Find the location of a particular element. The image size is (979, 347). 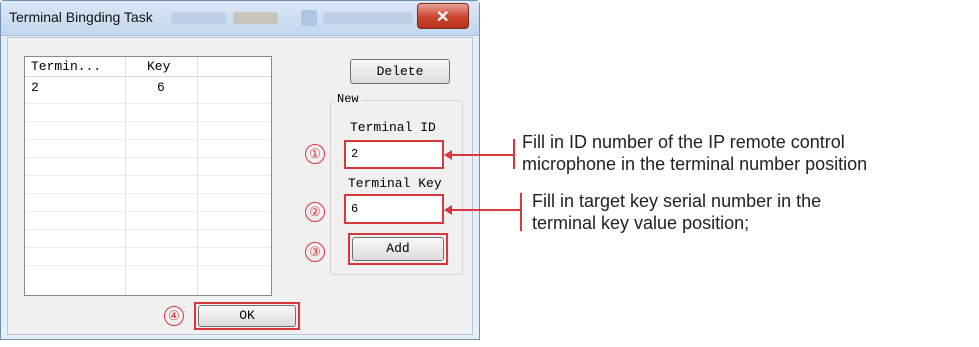

step-marker-4: ④ is located at coordinates (174, 316).